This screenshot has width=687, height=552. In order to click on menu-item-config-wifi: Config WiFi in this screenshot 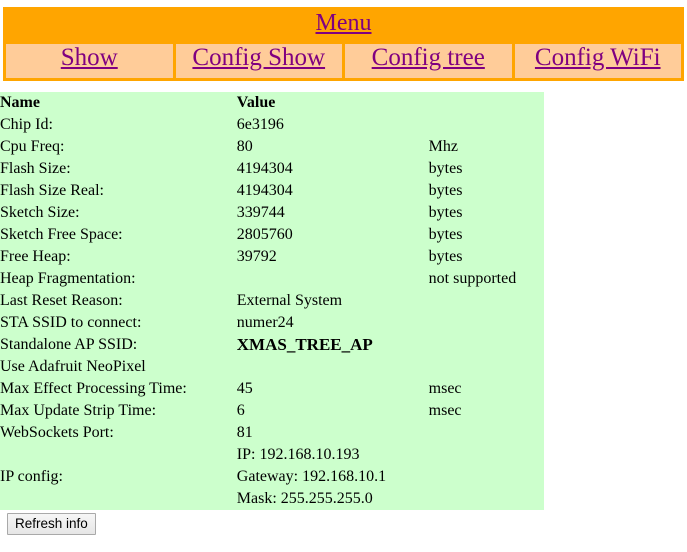, I will do `click(597, 61)`.